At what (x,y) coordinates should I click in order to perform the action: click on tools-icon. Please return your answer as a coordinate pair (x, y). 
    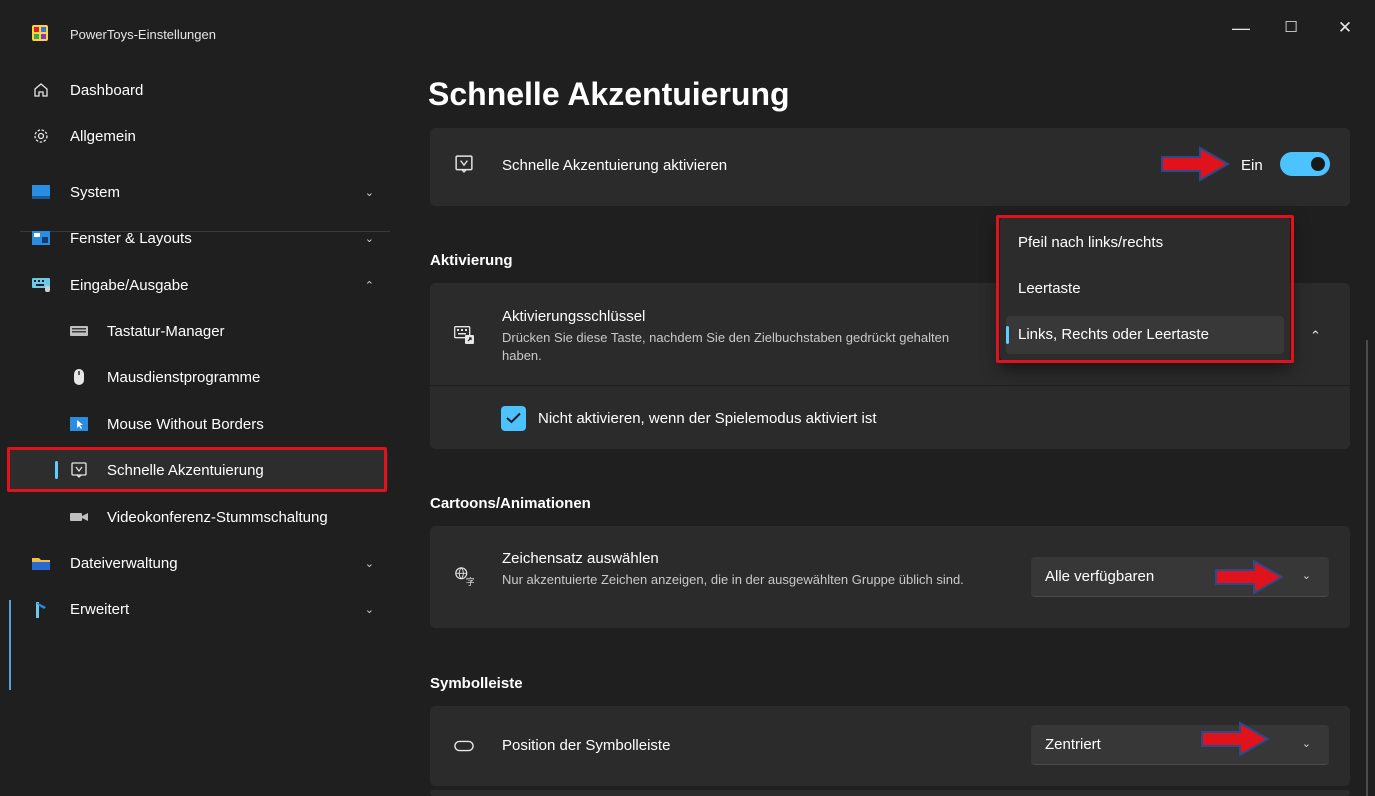
    Looking at the image, I should click on (41, 609).